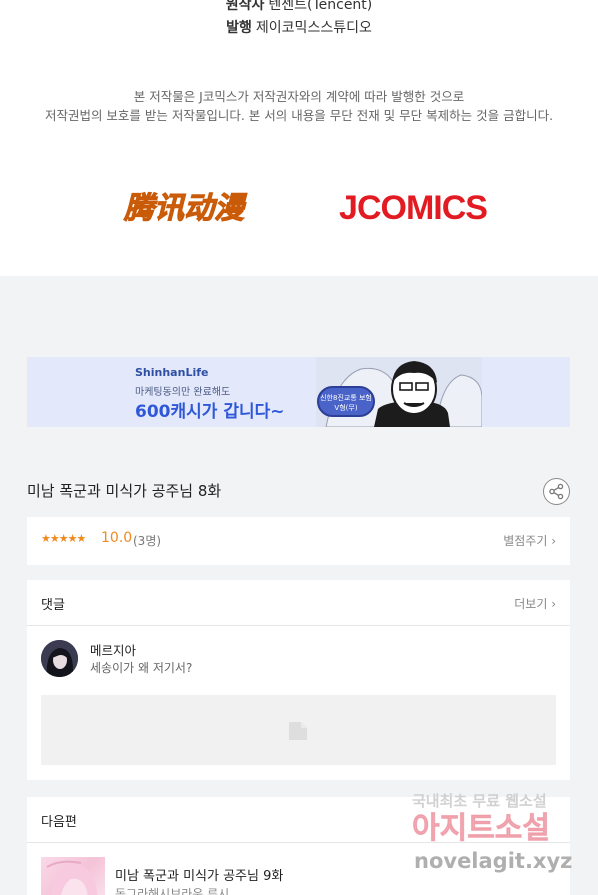 The height and width of the screenshot is (895, 598). I want to click on comment-image-placeholder, so click(298, 730).